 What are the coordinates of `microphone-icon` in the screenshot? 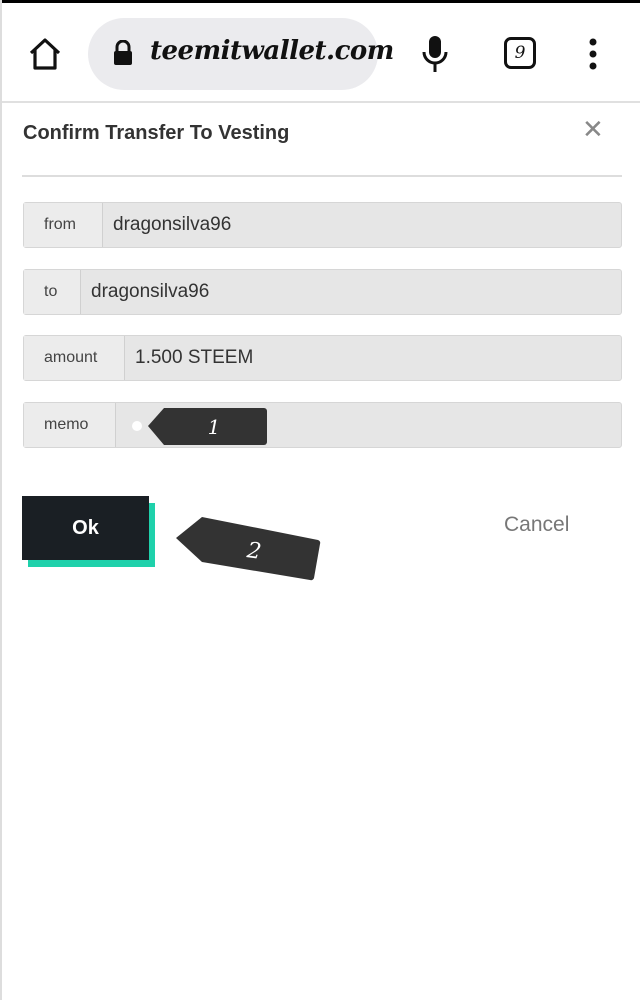 It's located at (435, 54).